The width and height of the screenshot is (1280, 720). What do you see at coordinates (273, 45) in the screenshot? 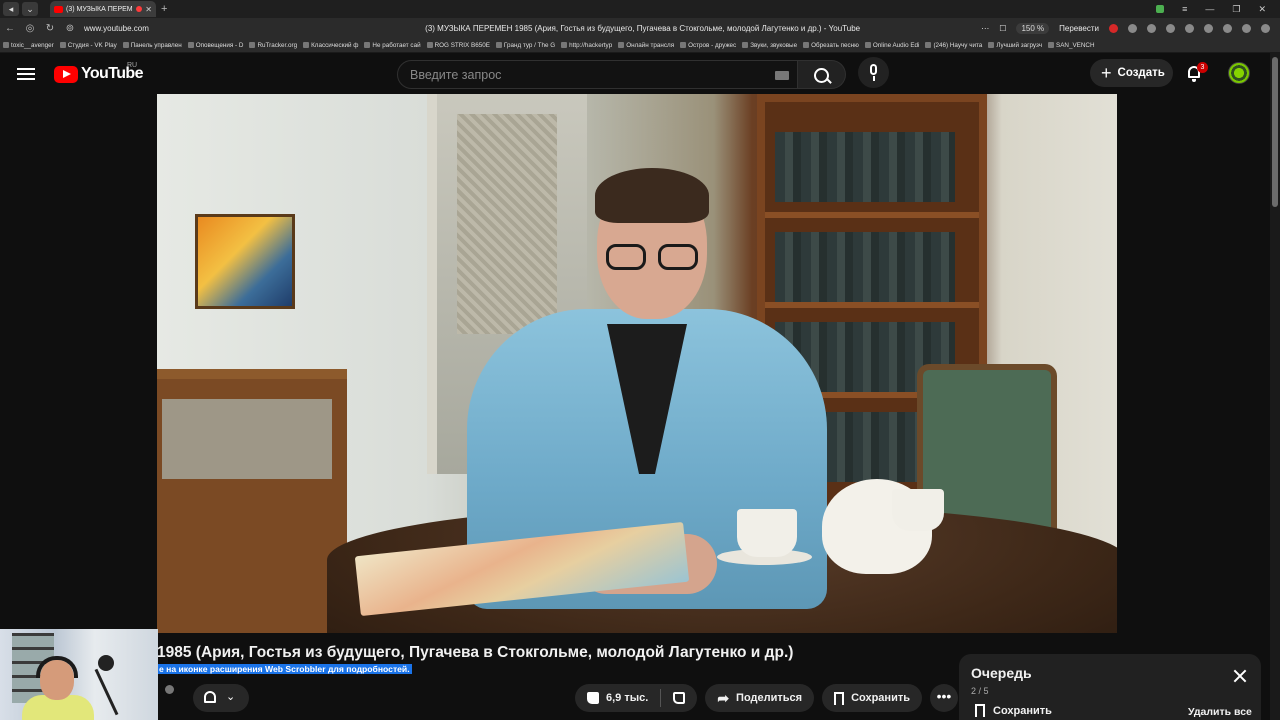
I see `bookmark-item: RuTracker.org` at bounding box center [273, 45].